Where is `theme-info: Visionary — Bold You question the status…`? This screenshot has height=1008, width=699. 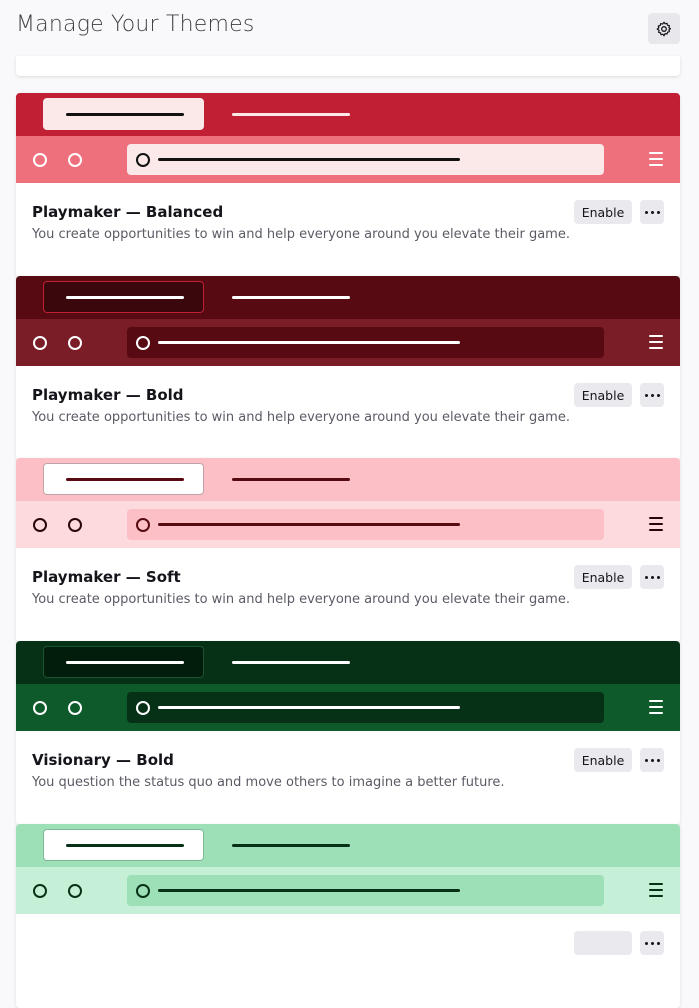
theme-info: Visionary — Bold You question the status… is located at coordinates (348, 778).